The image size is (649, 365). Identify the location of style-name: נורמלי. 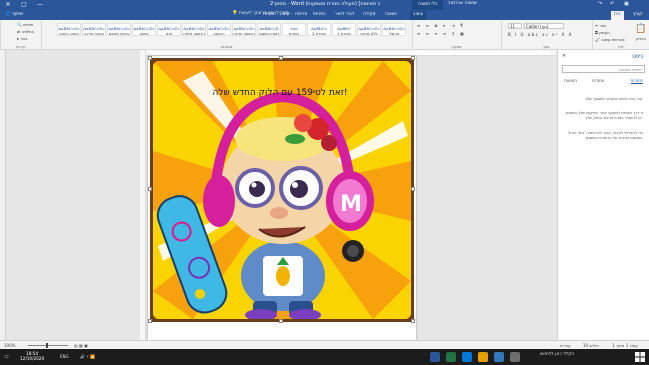
(394, 33).